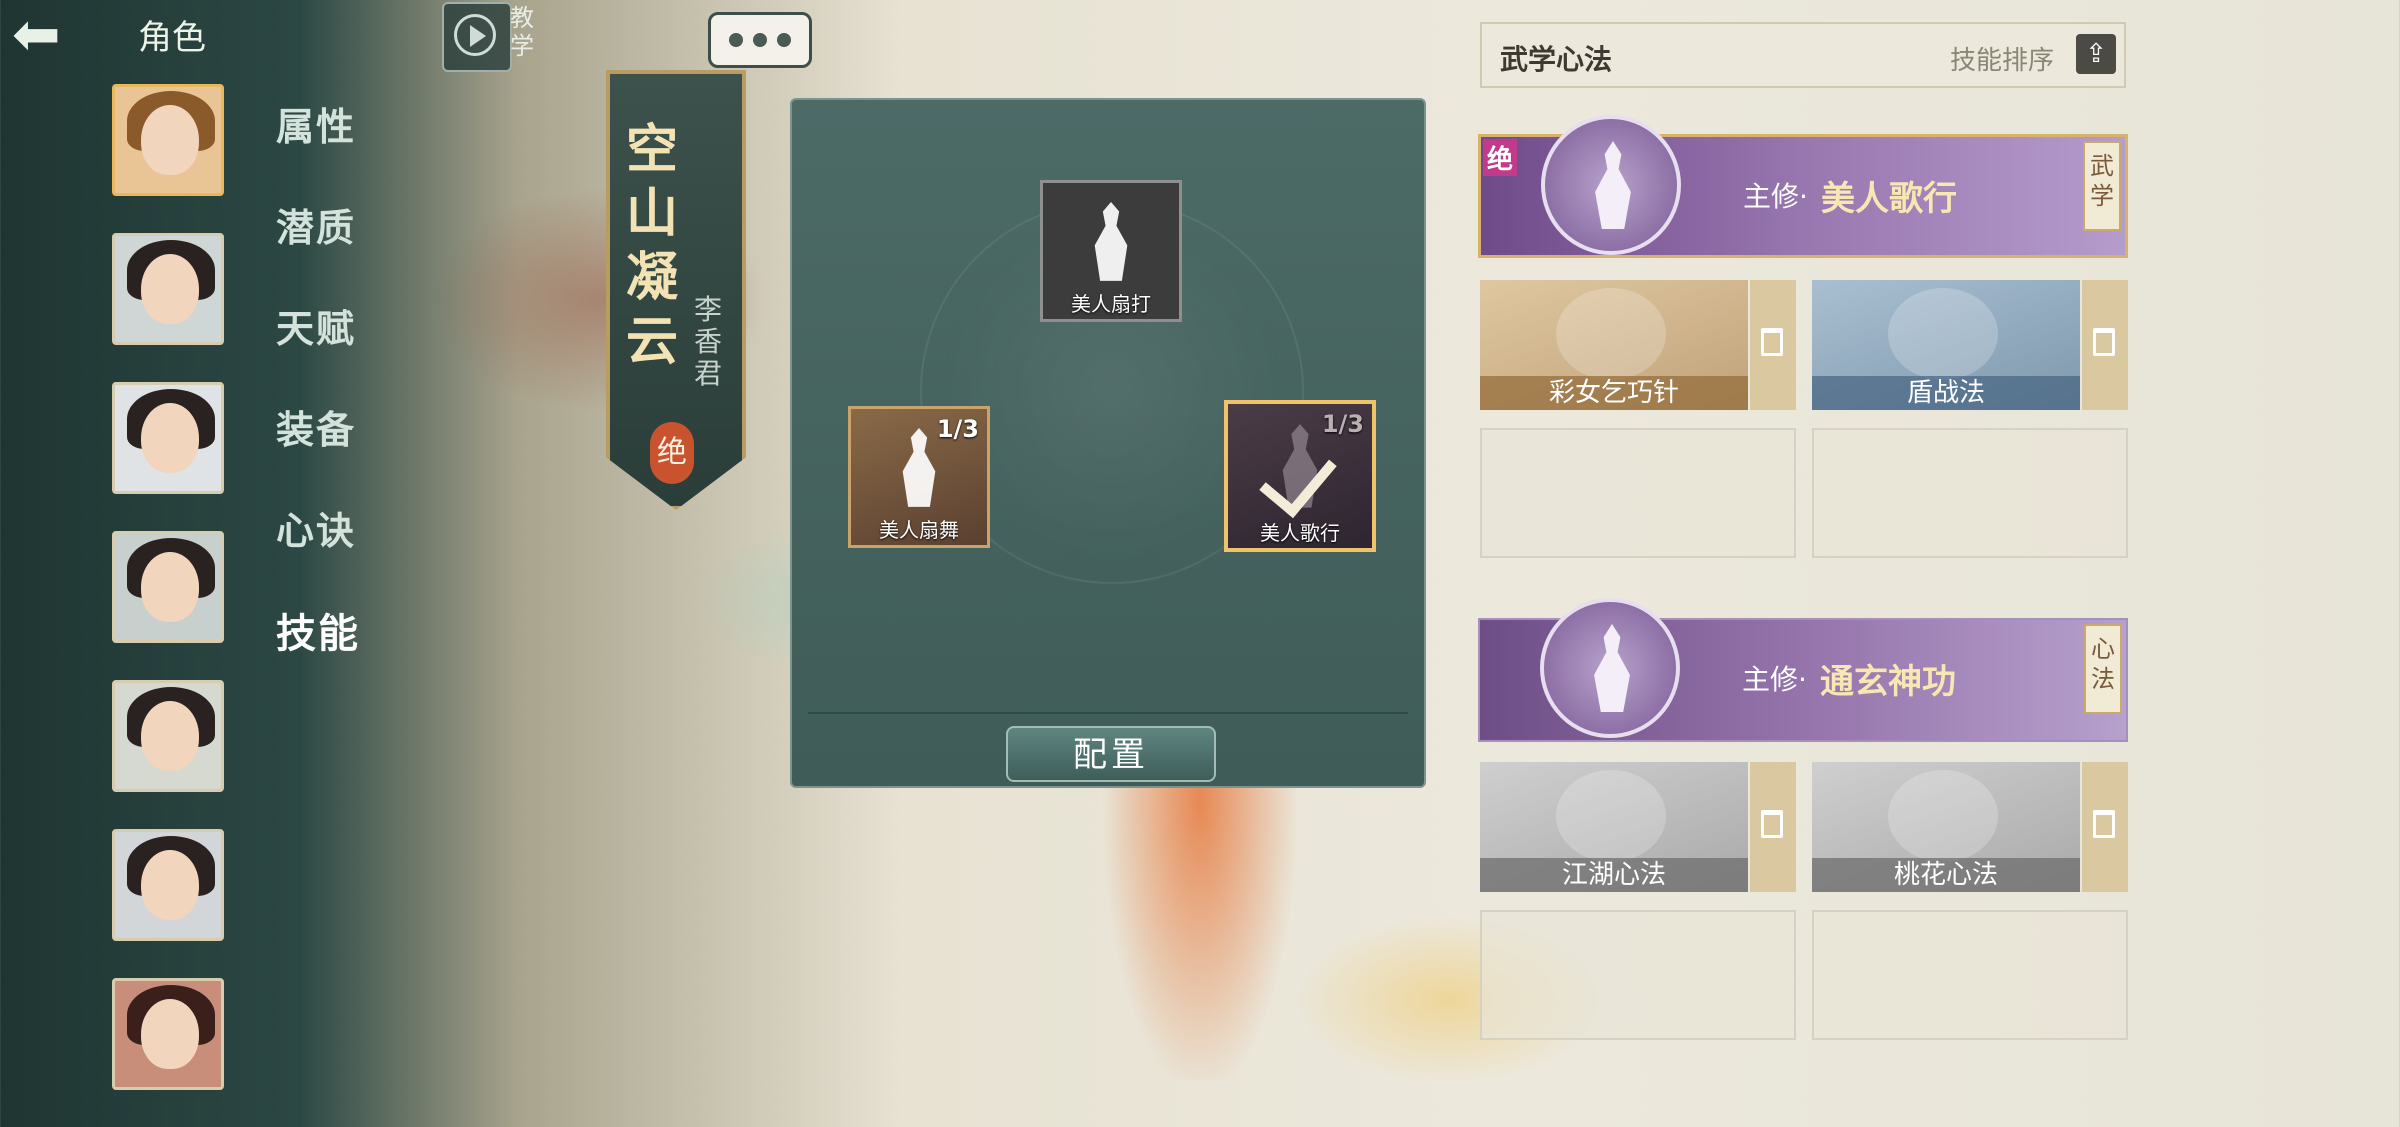  Describe the element at coordinates (2002, 58) in the screenshot. I see `skill-sort-label: 技能排序` at that location.